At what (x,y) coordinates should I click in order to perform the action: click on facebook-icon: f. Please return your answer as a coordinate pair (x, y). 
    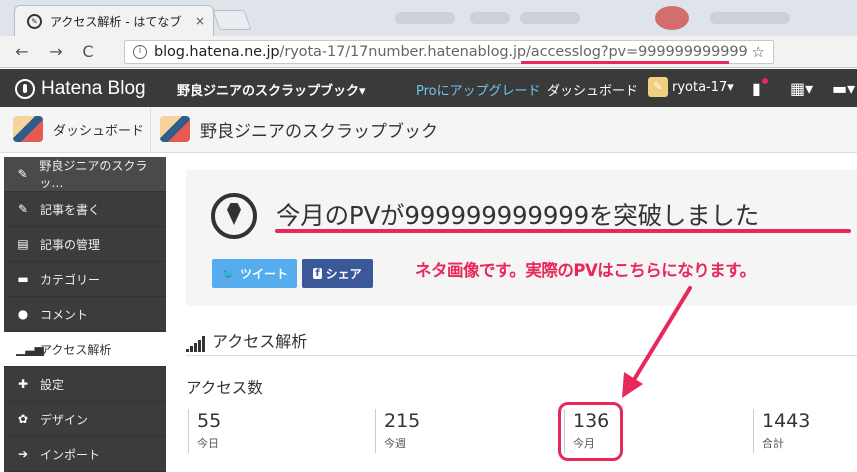
    Looking at the image, I should click on (317, 273).